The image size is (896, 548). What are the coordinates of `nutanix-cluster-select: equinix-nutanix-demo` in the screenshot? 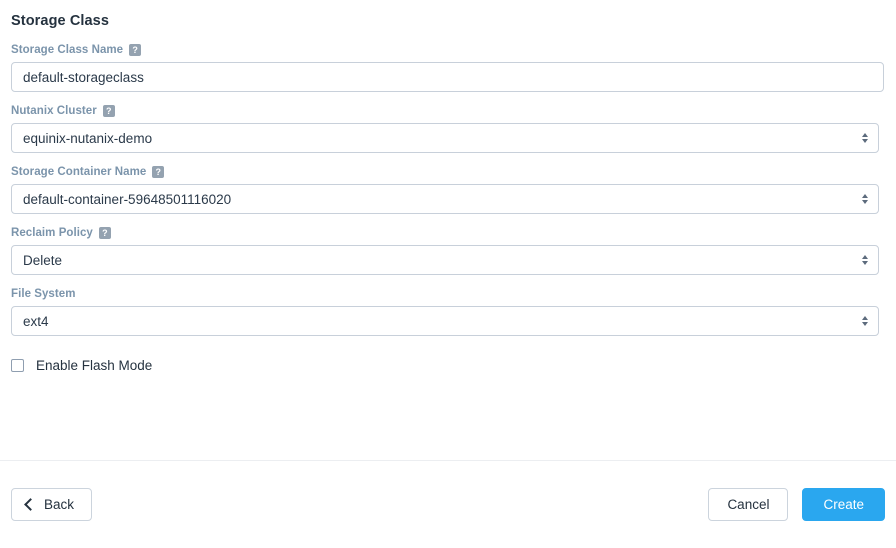 It's located at (445, 138).